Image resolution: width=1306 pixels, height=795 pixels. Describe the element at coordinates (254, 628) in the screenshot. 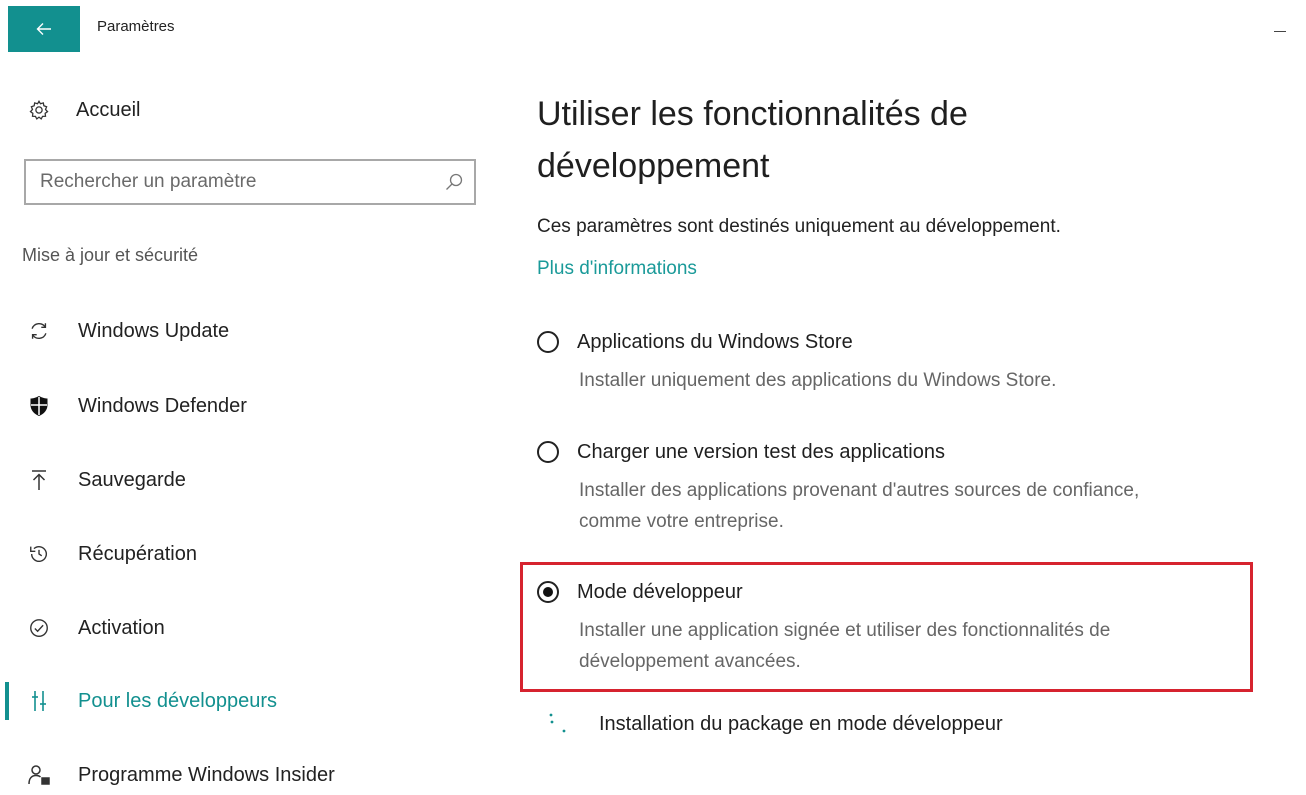

I see `sidebar-item-activation: Activation` at that location.